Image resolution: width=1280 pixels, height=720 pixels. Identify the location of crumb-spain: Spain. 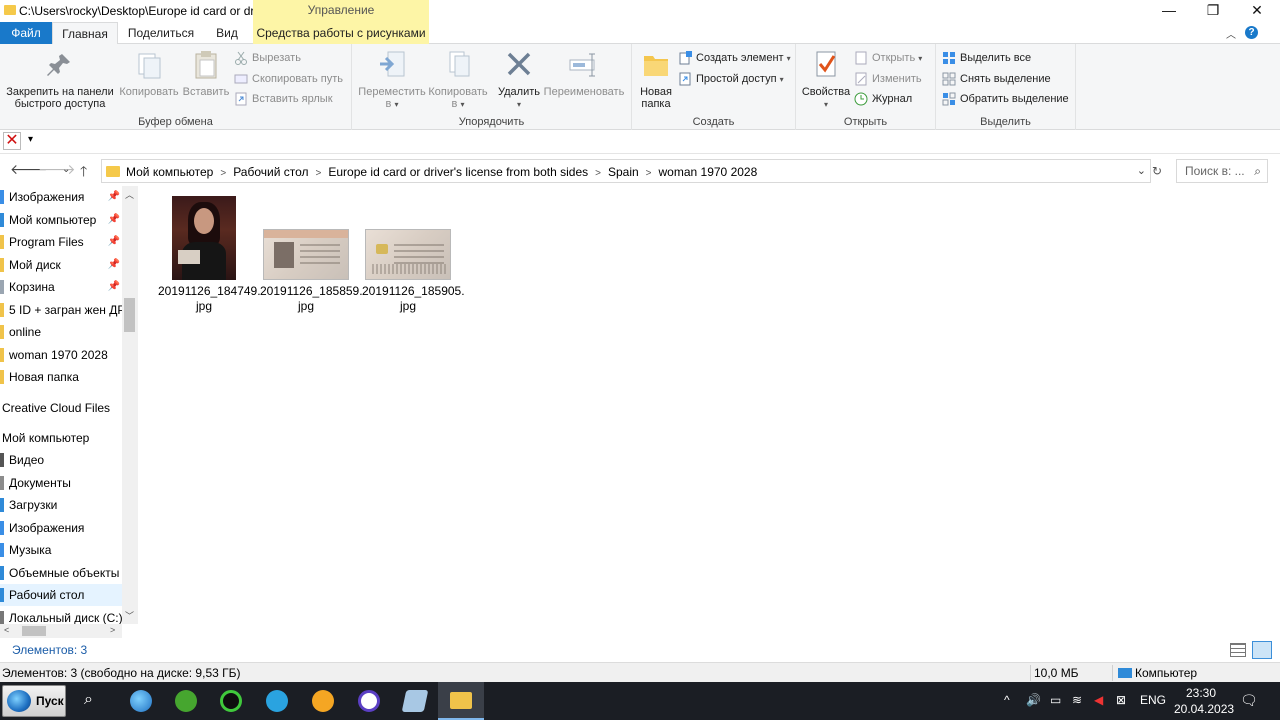
(623, 172).